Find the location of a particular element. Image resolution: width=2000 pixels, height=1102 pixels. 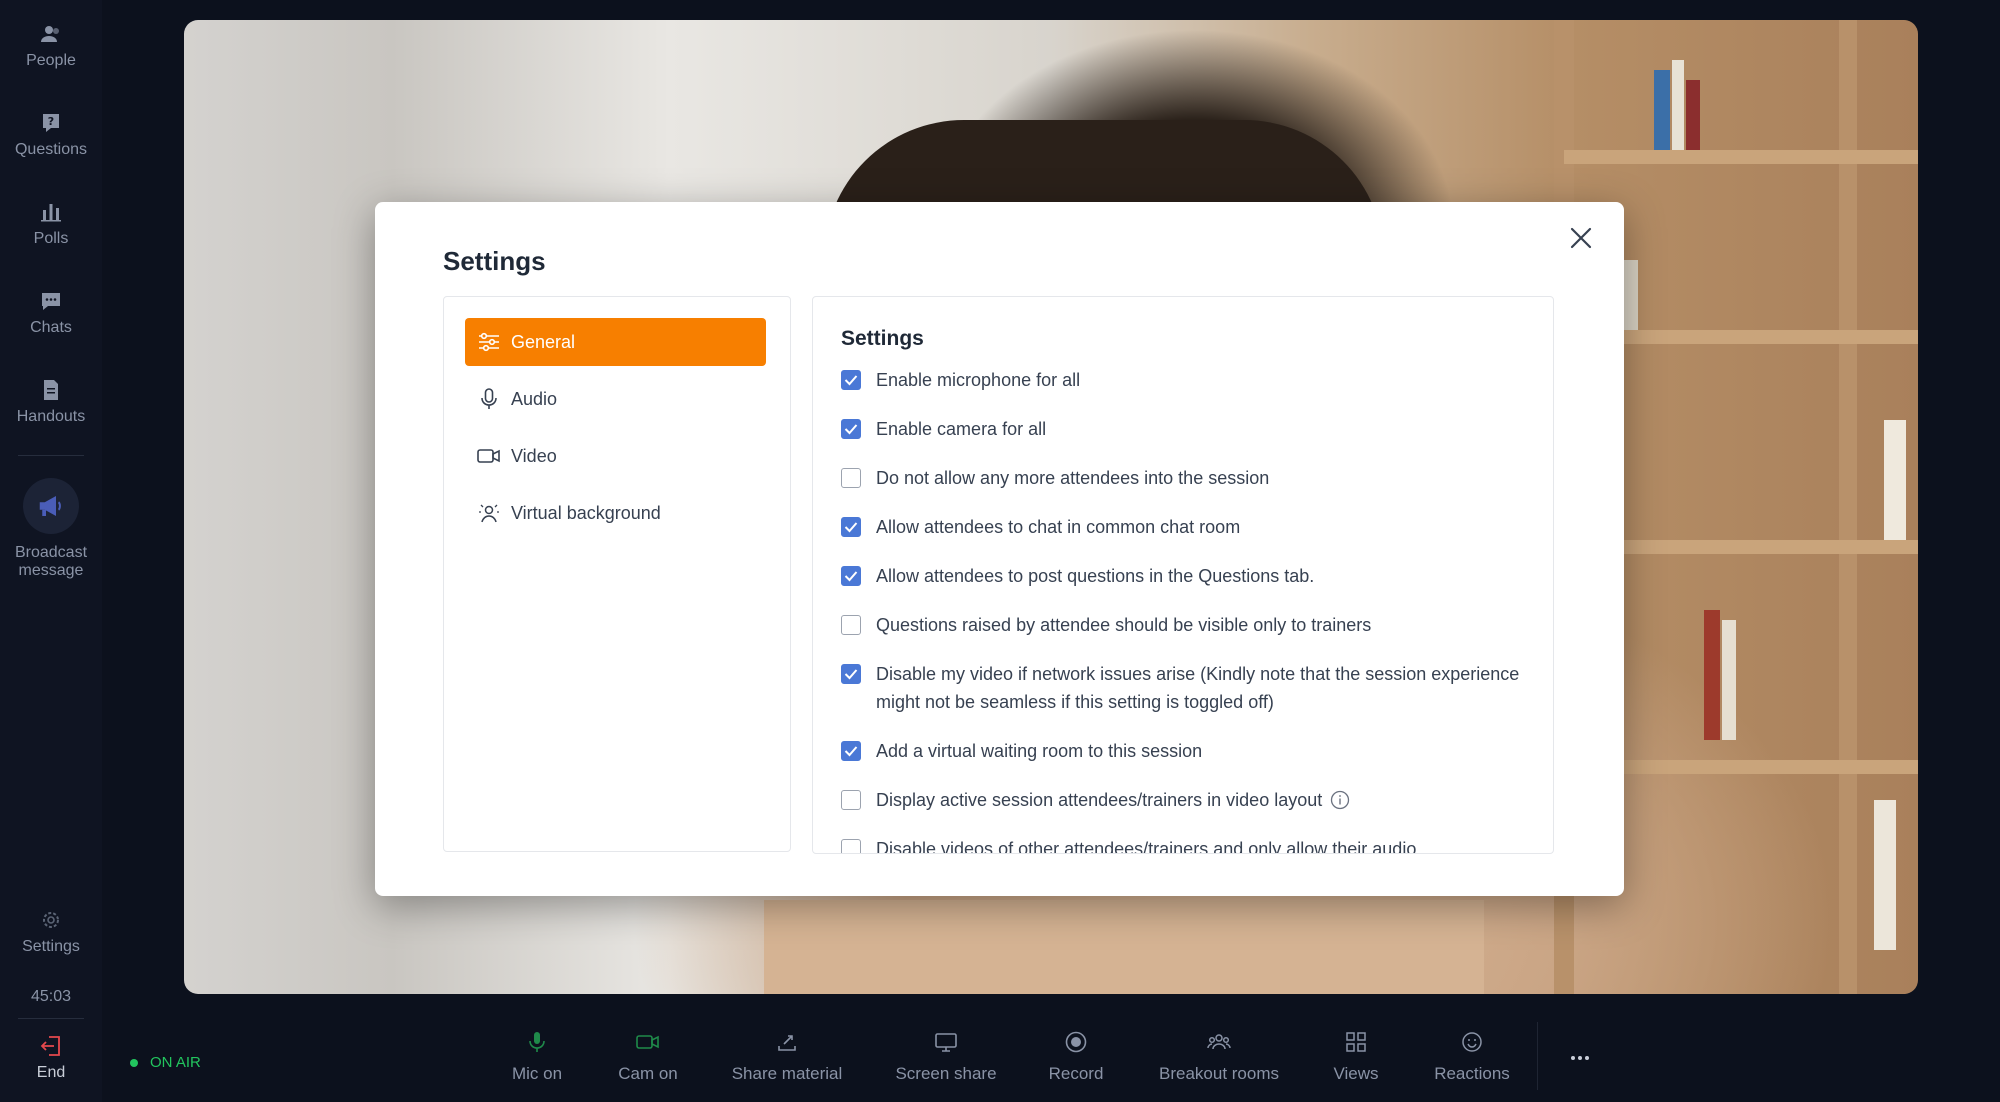

tool-label: Views is located at coordinates (1356, 1073).